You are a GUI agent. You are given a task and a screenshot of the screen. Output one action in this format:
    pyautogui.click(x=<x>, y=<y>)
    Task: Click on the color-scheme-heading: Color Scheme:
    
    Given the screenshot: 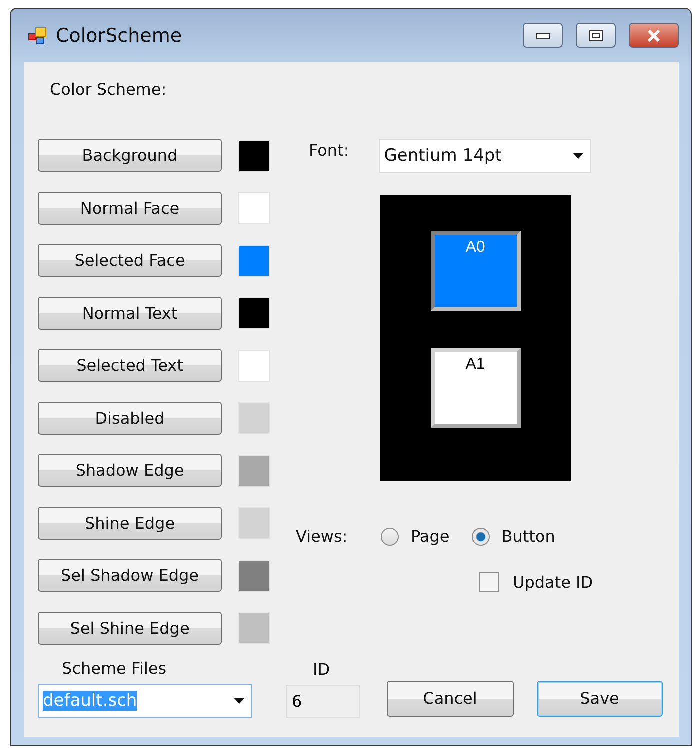 What is the action you would take?
    pyautogui.click(x=109, y=89)
    